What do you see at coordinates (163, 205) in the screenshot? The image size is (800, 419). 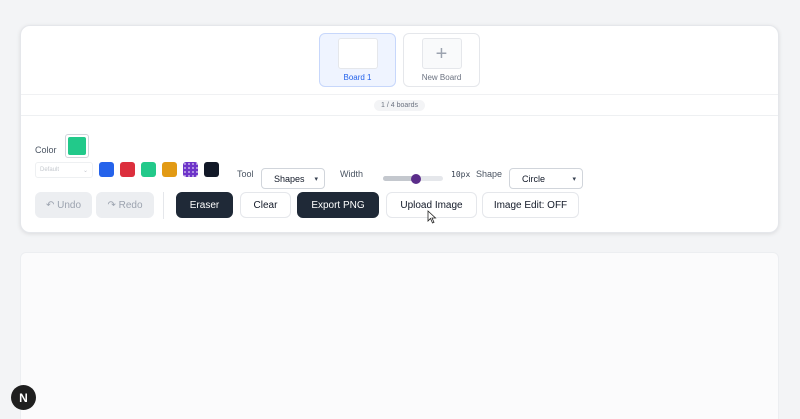 I see `button-divider` at bounding box center [163, 205].